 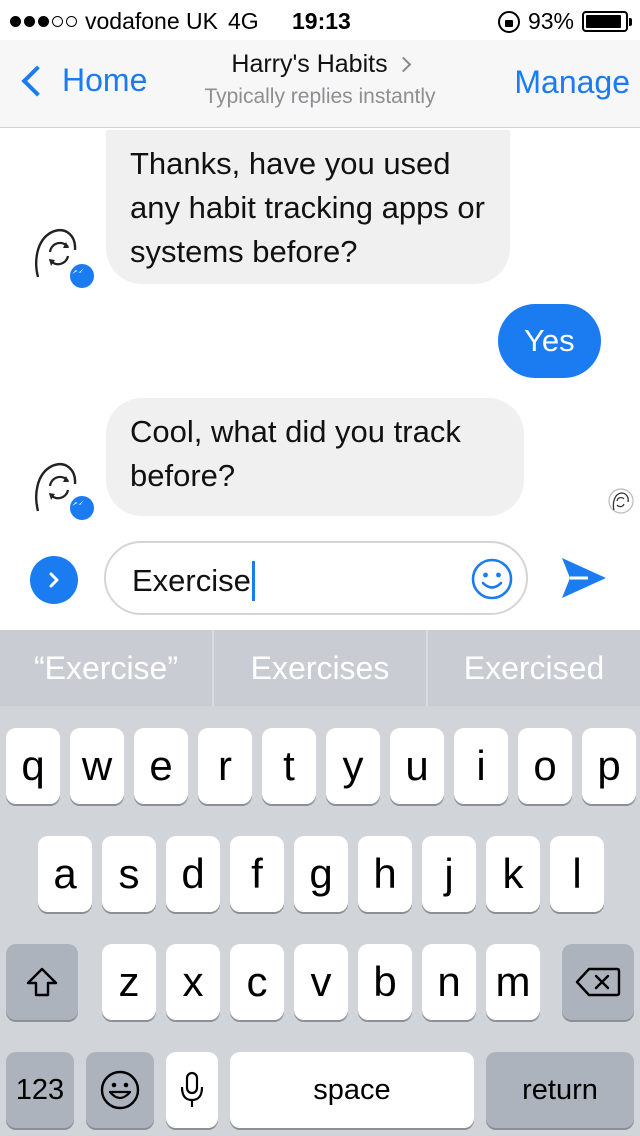 What do you see at coordinates (534, 668) in the screenshot?
I see `prediction-suggestion: Exercised` at bounding box center [534, 668].